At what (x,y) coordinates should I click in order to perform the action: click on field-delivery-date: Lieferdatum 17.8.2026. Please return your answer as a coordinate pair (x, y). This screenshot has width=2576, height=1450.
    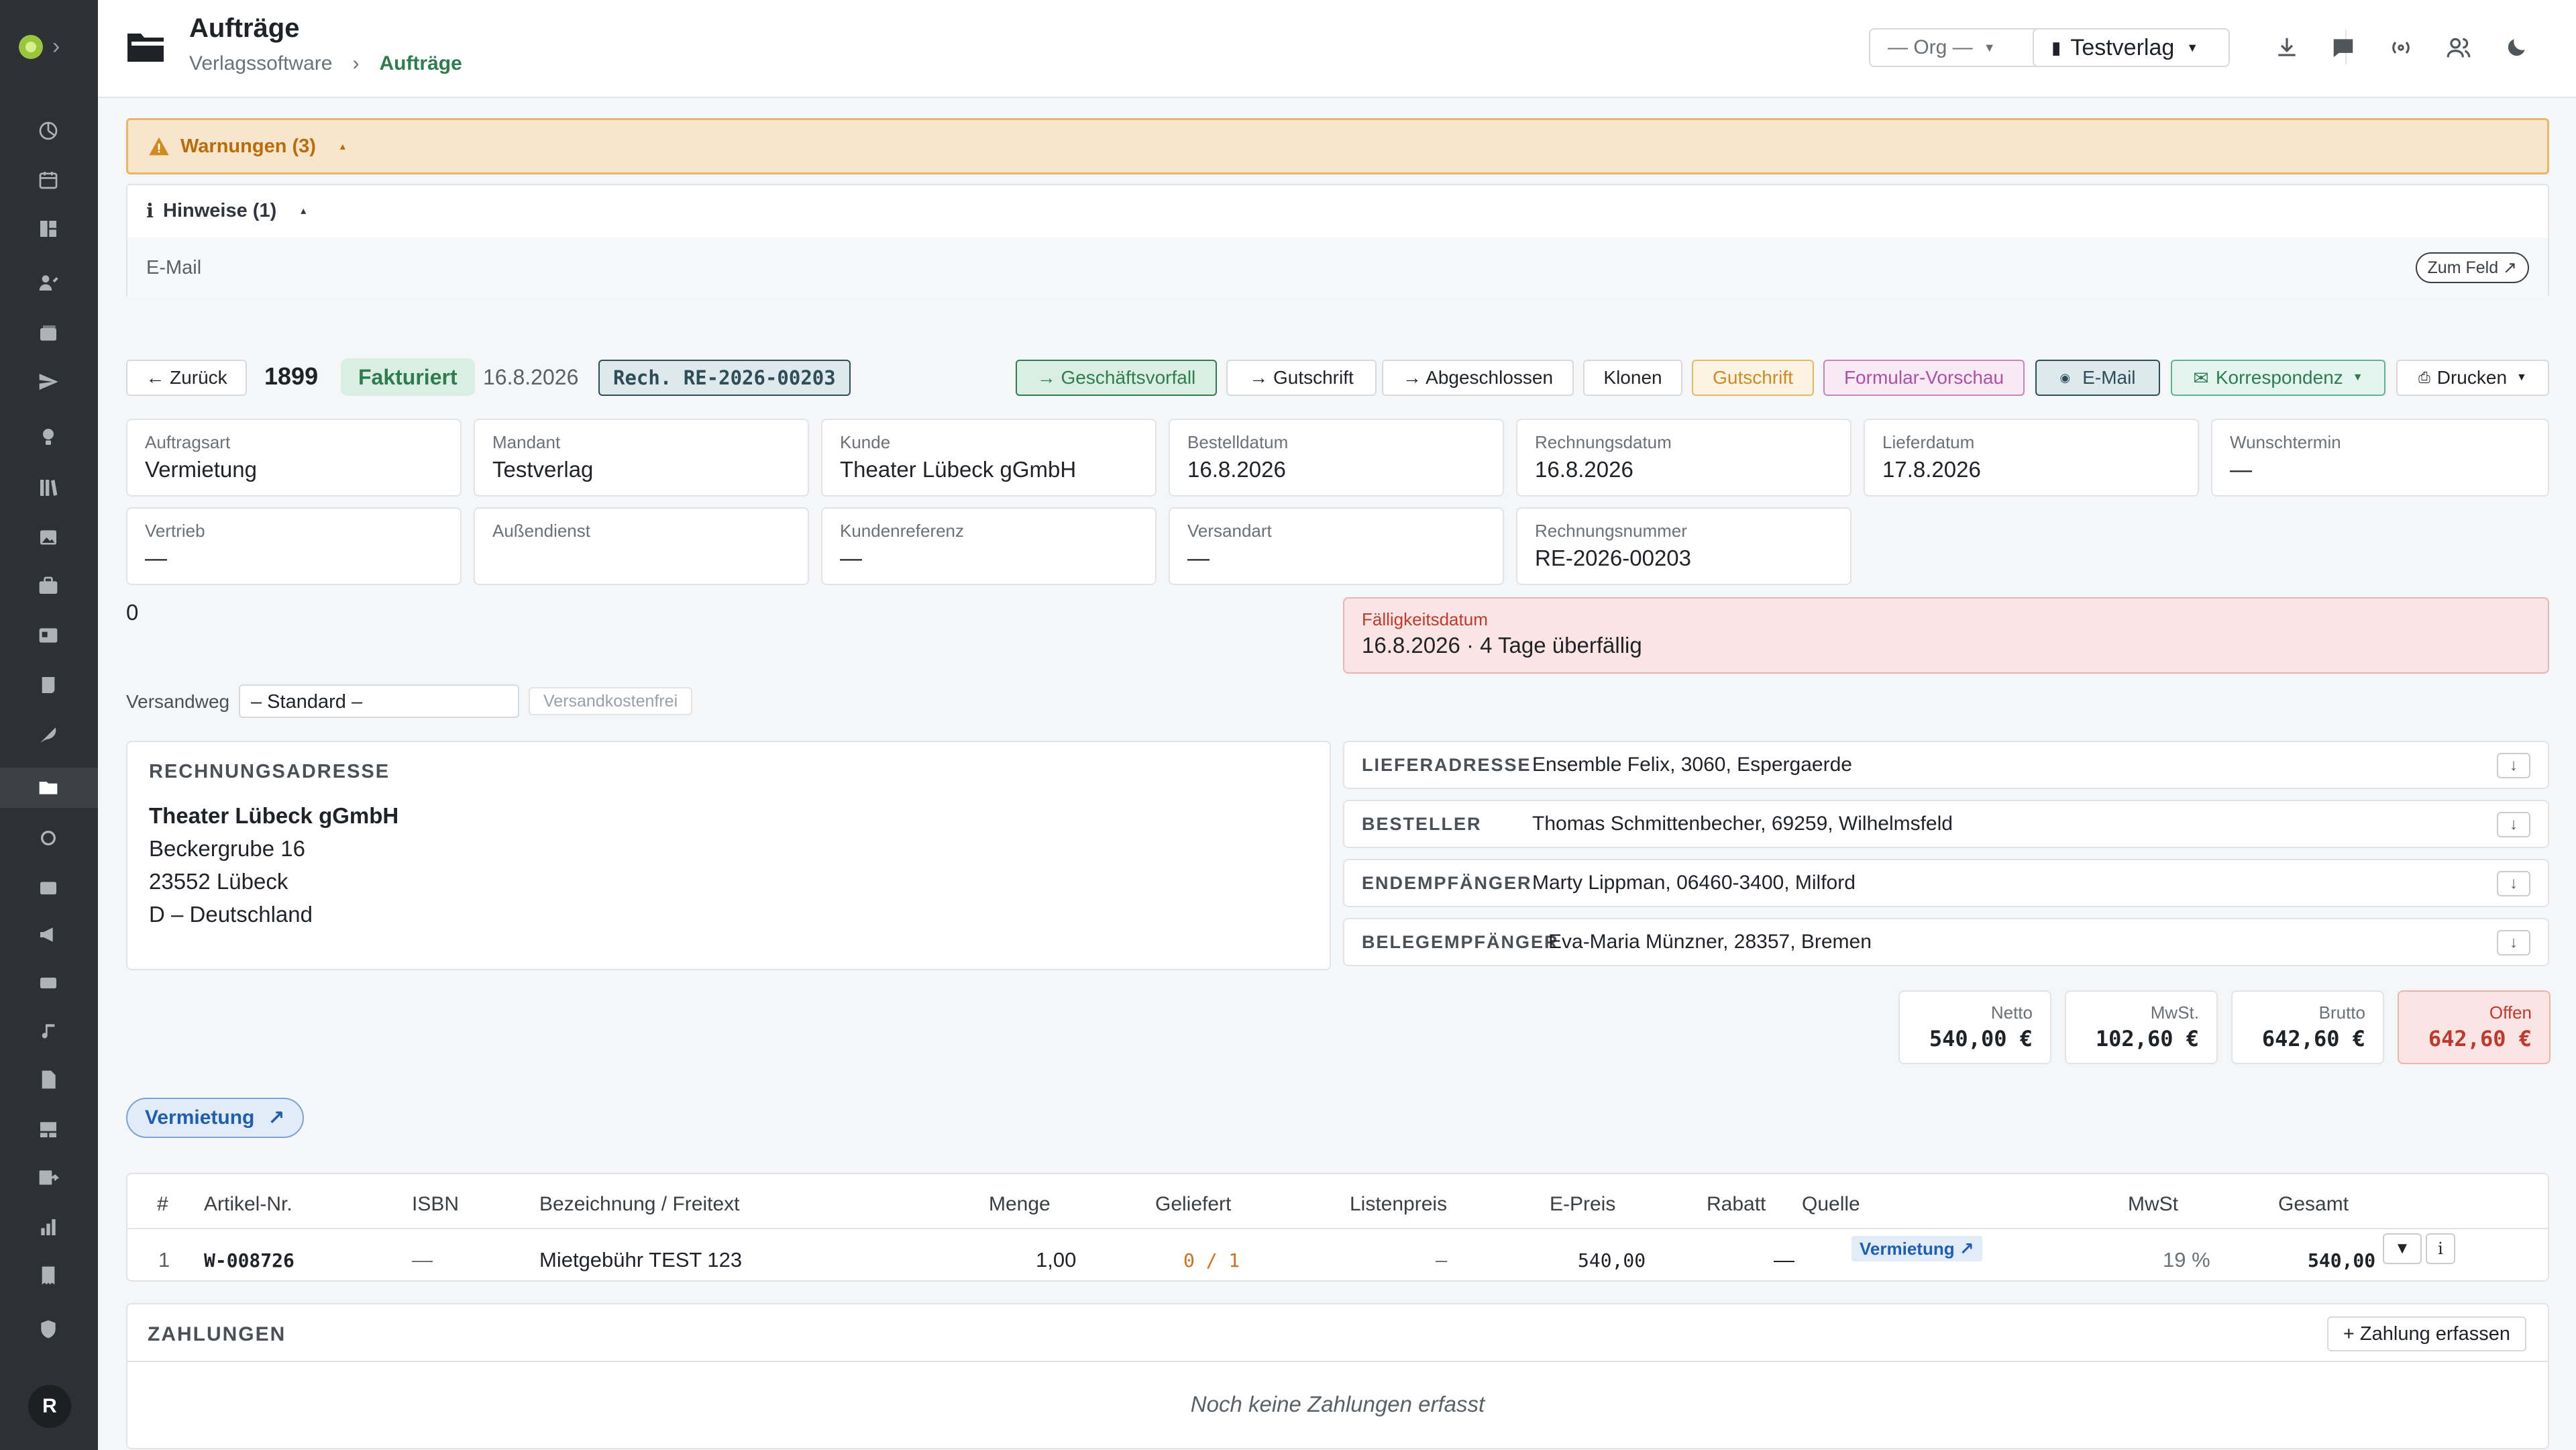
    Looking at the image, I should click on (2031, 458).